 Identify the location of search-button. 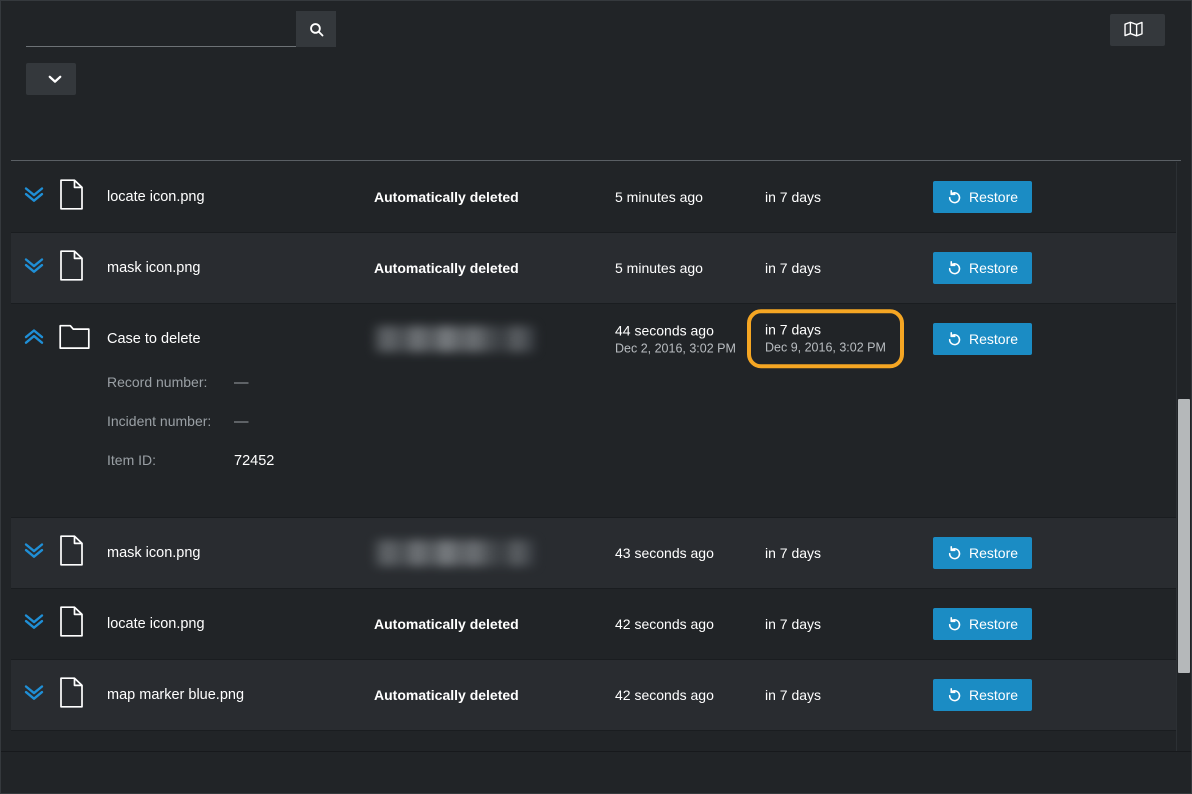
(316, 29).